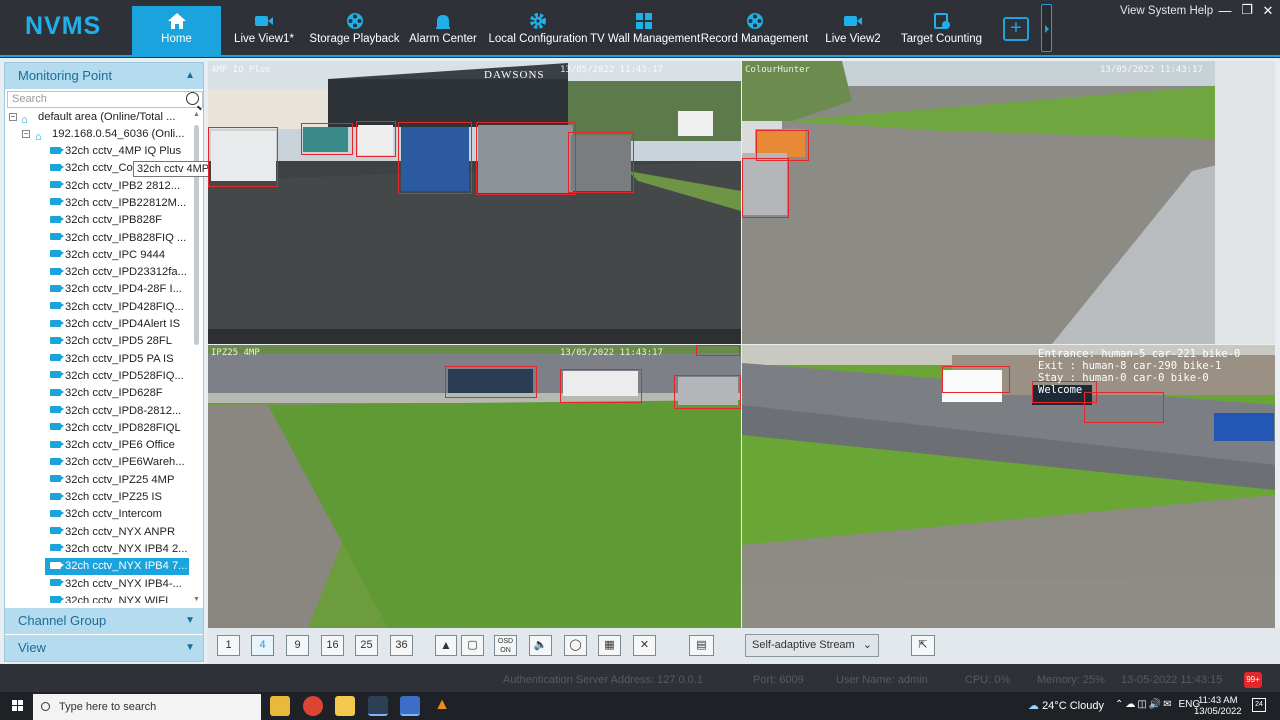 The width and height of the screenshot is (1280, 720). What do you see at coordinates (366, 645) in the screenshot?
I see `layout-25-button: 25` at bounding box center [366, 645].